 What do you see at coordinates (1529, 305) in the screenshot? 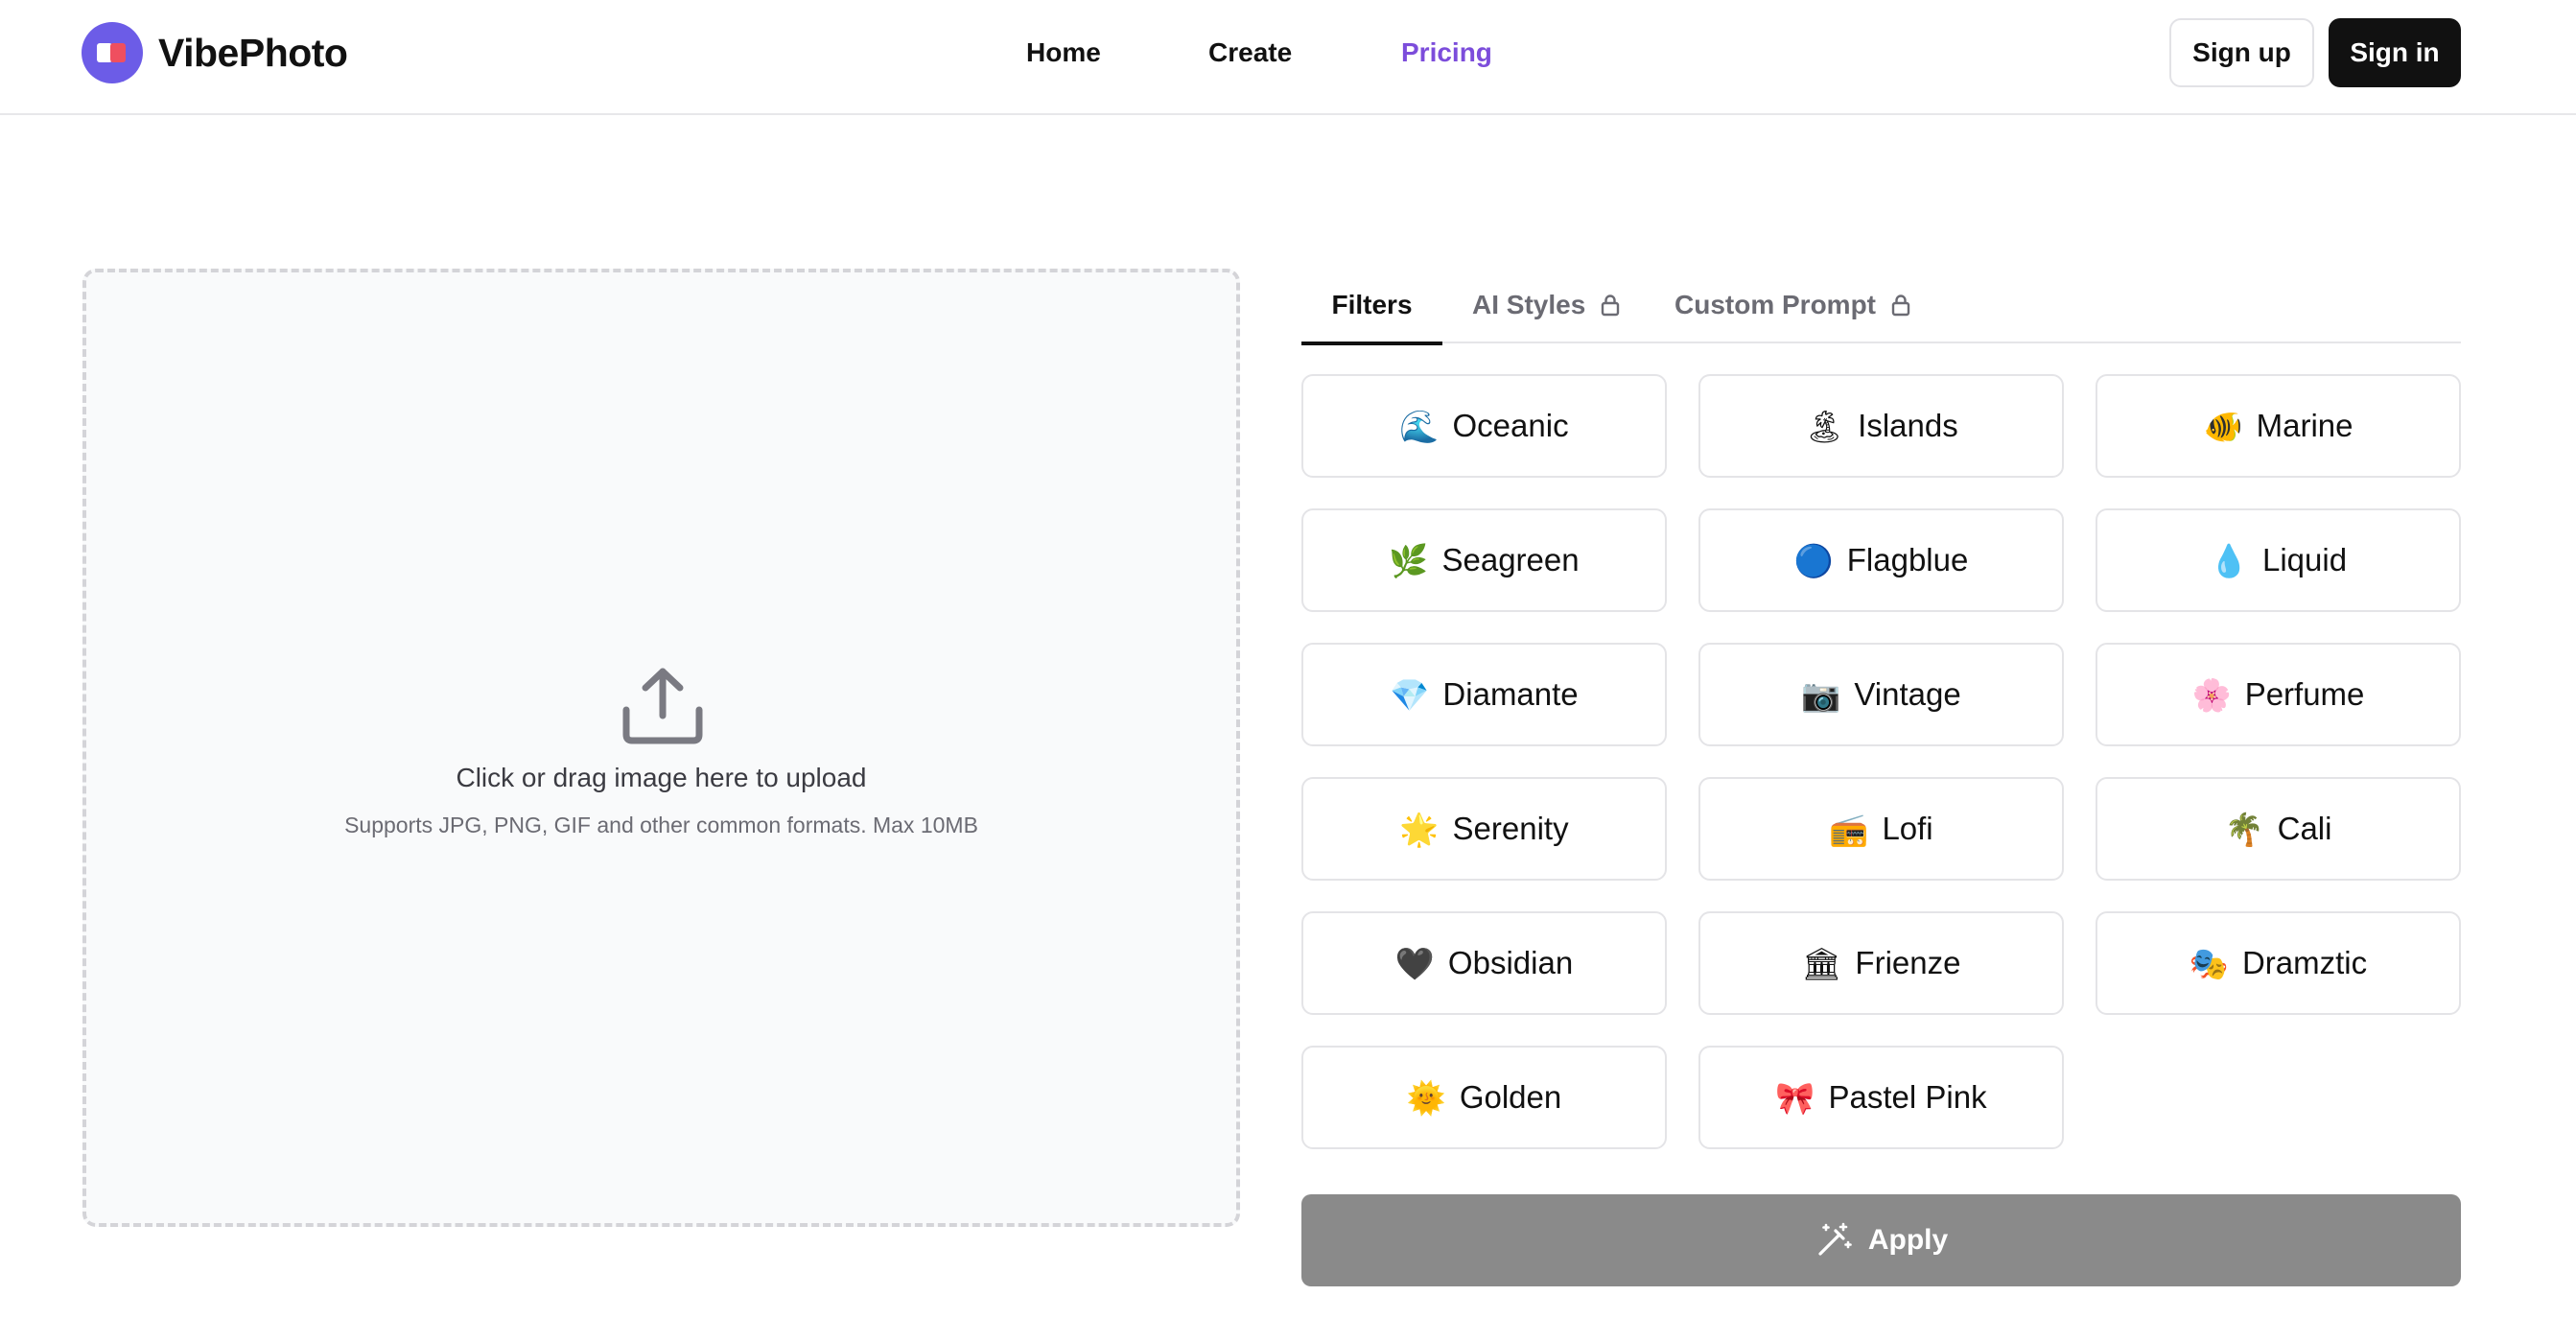
I see `tab-ai-styles-label: AI Styles` at bounding box center [1529, 305].